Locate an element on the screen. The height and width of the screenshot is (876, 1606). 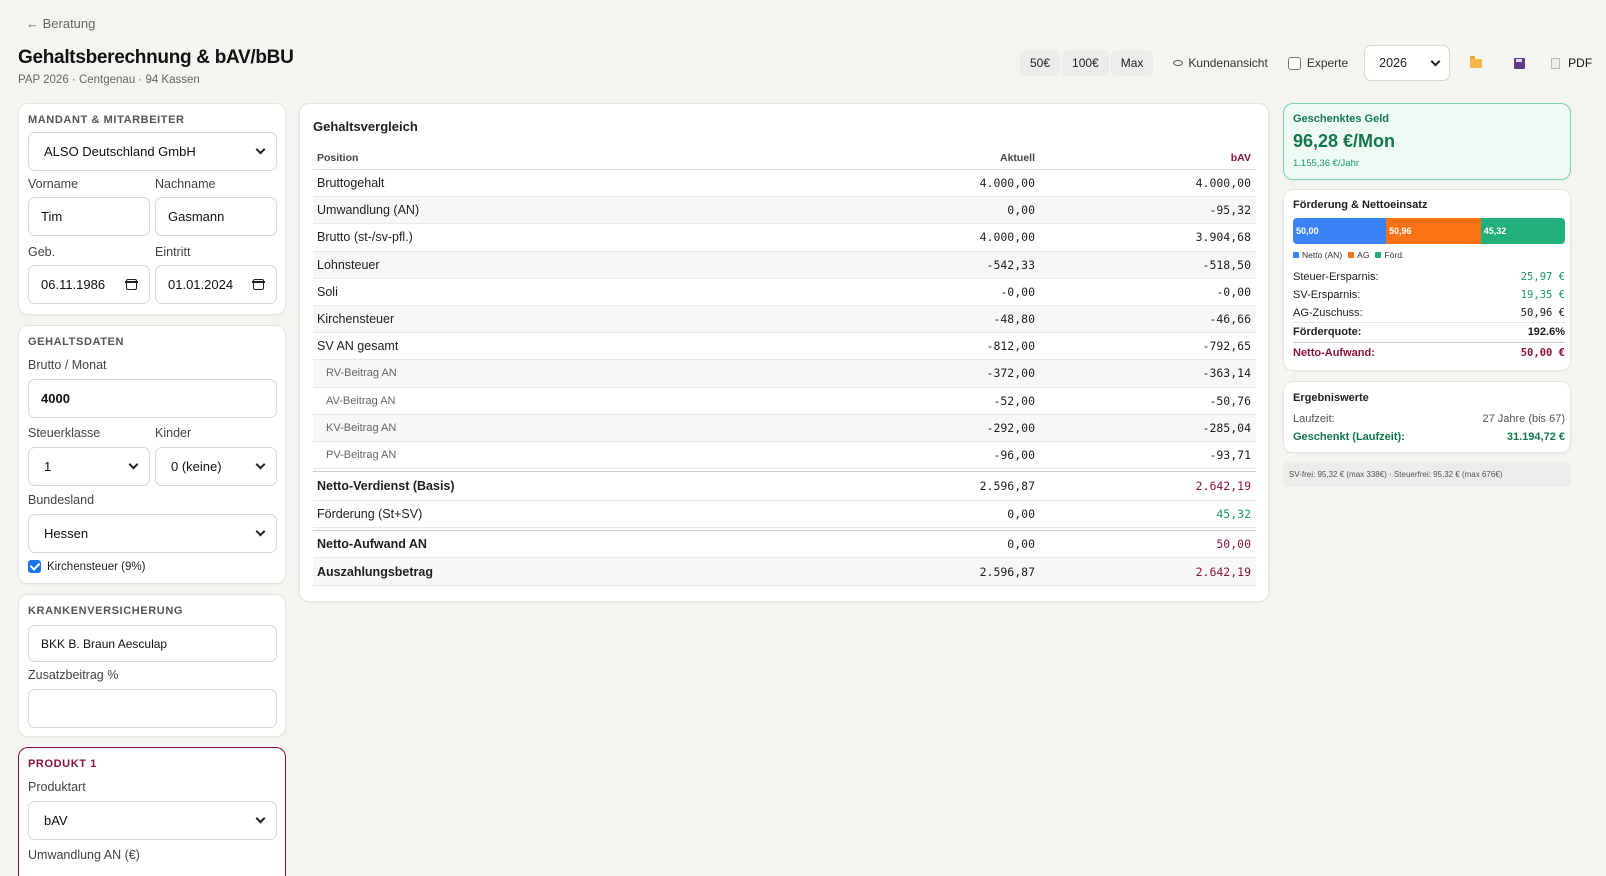
table-header: Position Aktuell bAV is located at coordinates (784, 158).